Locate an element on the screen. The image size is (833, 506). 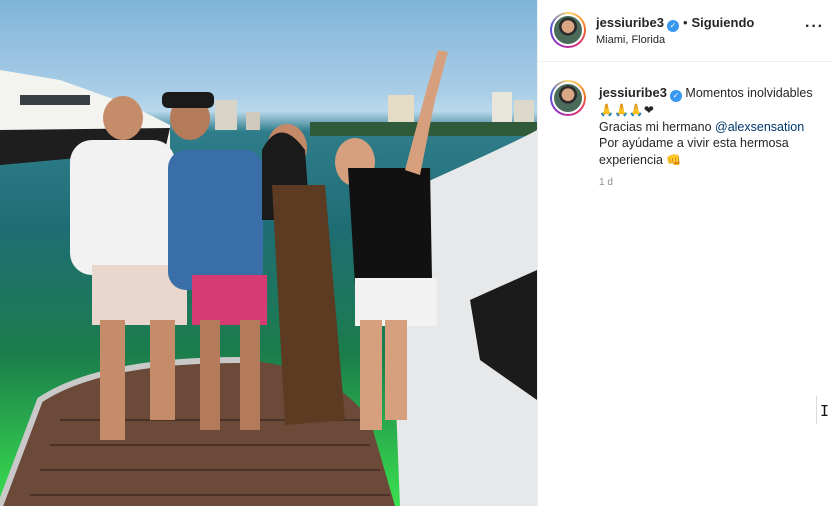
text-cursor-icon: I is located at coordinates (825, 411).